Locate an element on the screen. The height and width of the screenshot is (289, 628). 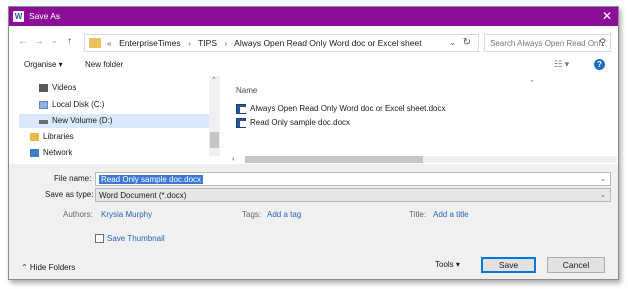
up-arrow-icon: ↑ is located at coordinates (69, 41).